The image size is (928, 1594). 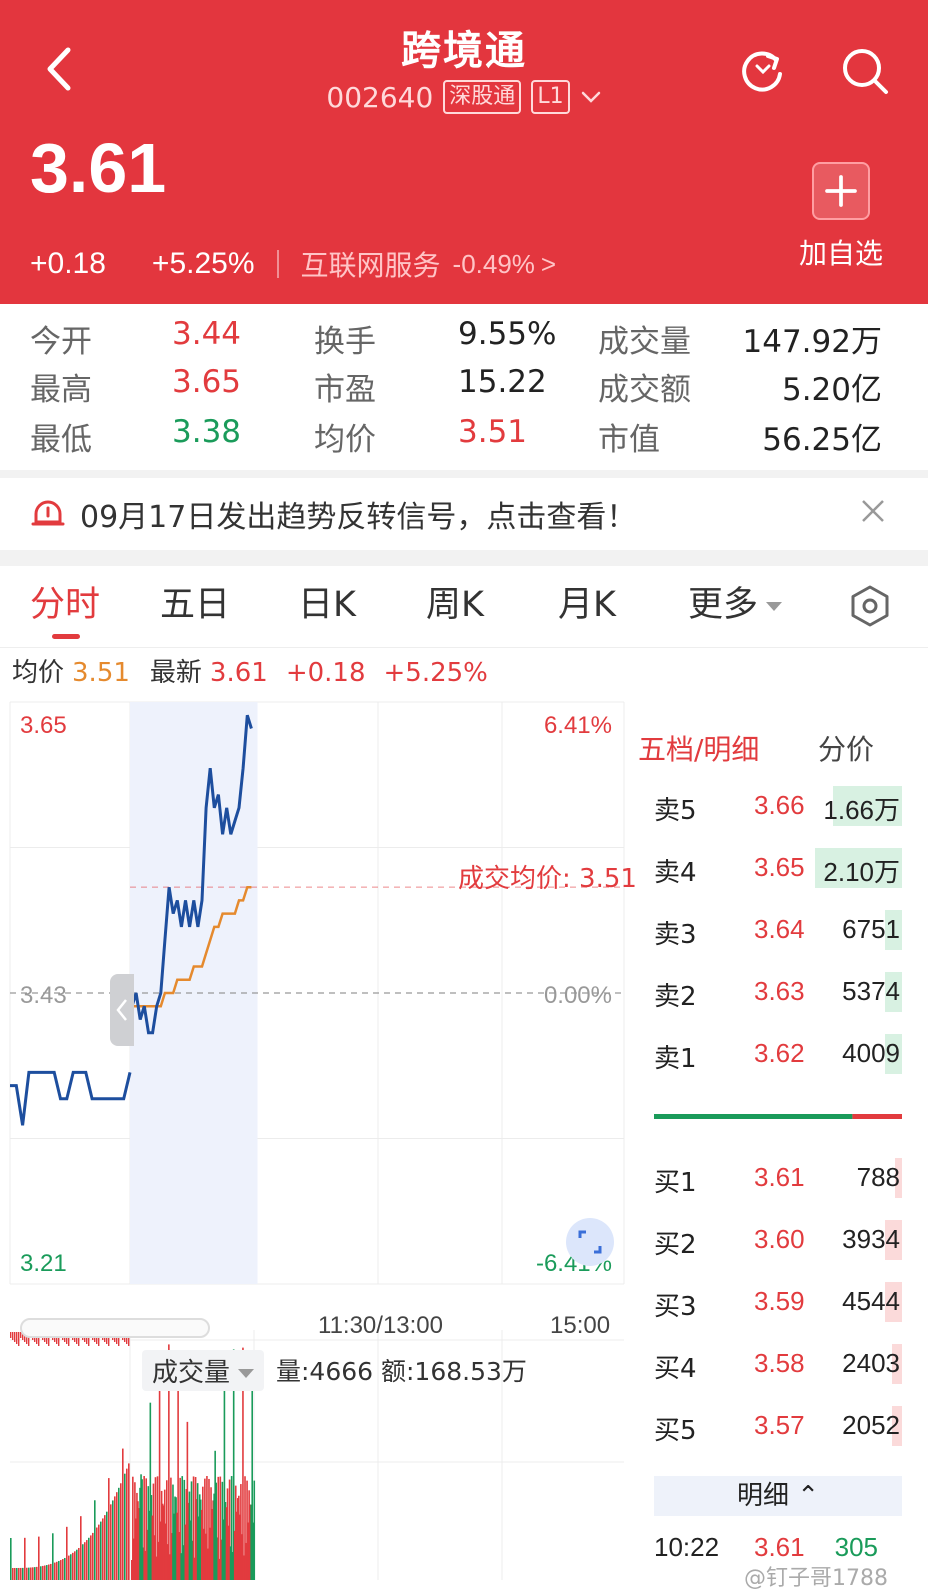 What do you see at coordinates (675, 811) in the screenshot?
I see `order-level-label: 卖5` at bounding box center [675, 811].